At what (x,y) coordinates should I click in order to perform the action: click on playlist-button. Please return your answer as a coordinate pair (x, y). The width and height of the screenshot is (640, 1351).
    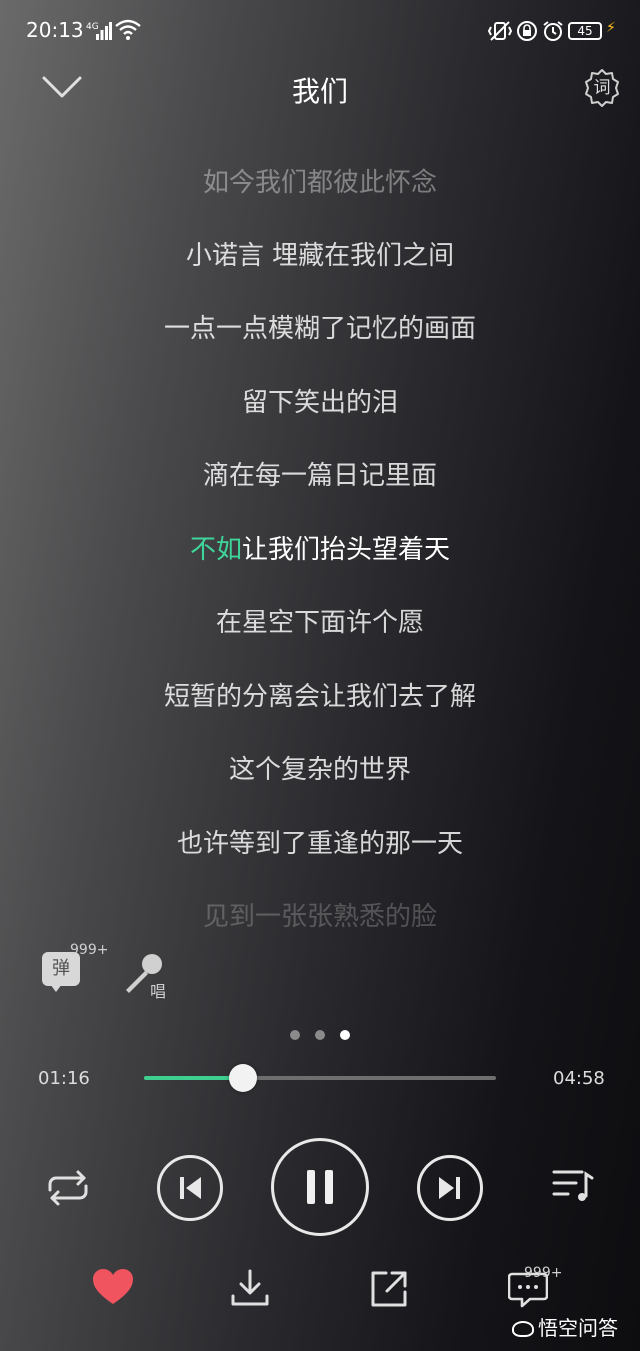
    Looking at the image, I should click on (574, 1186).